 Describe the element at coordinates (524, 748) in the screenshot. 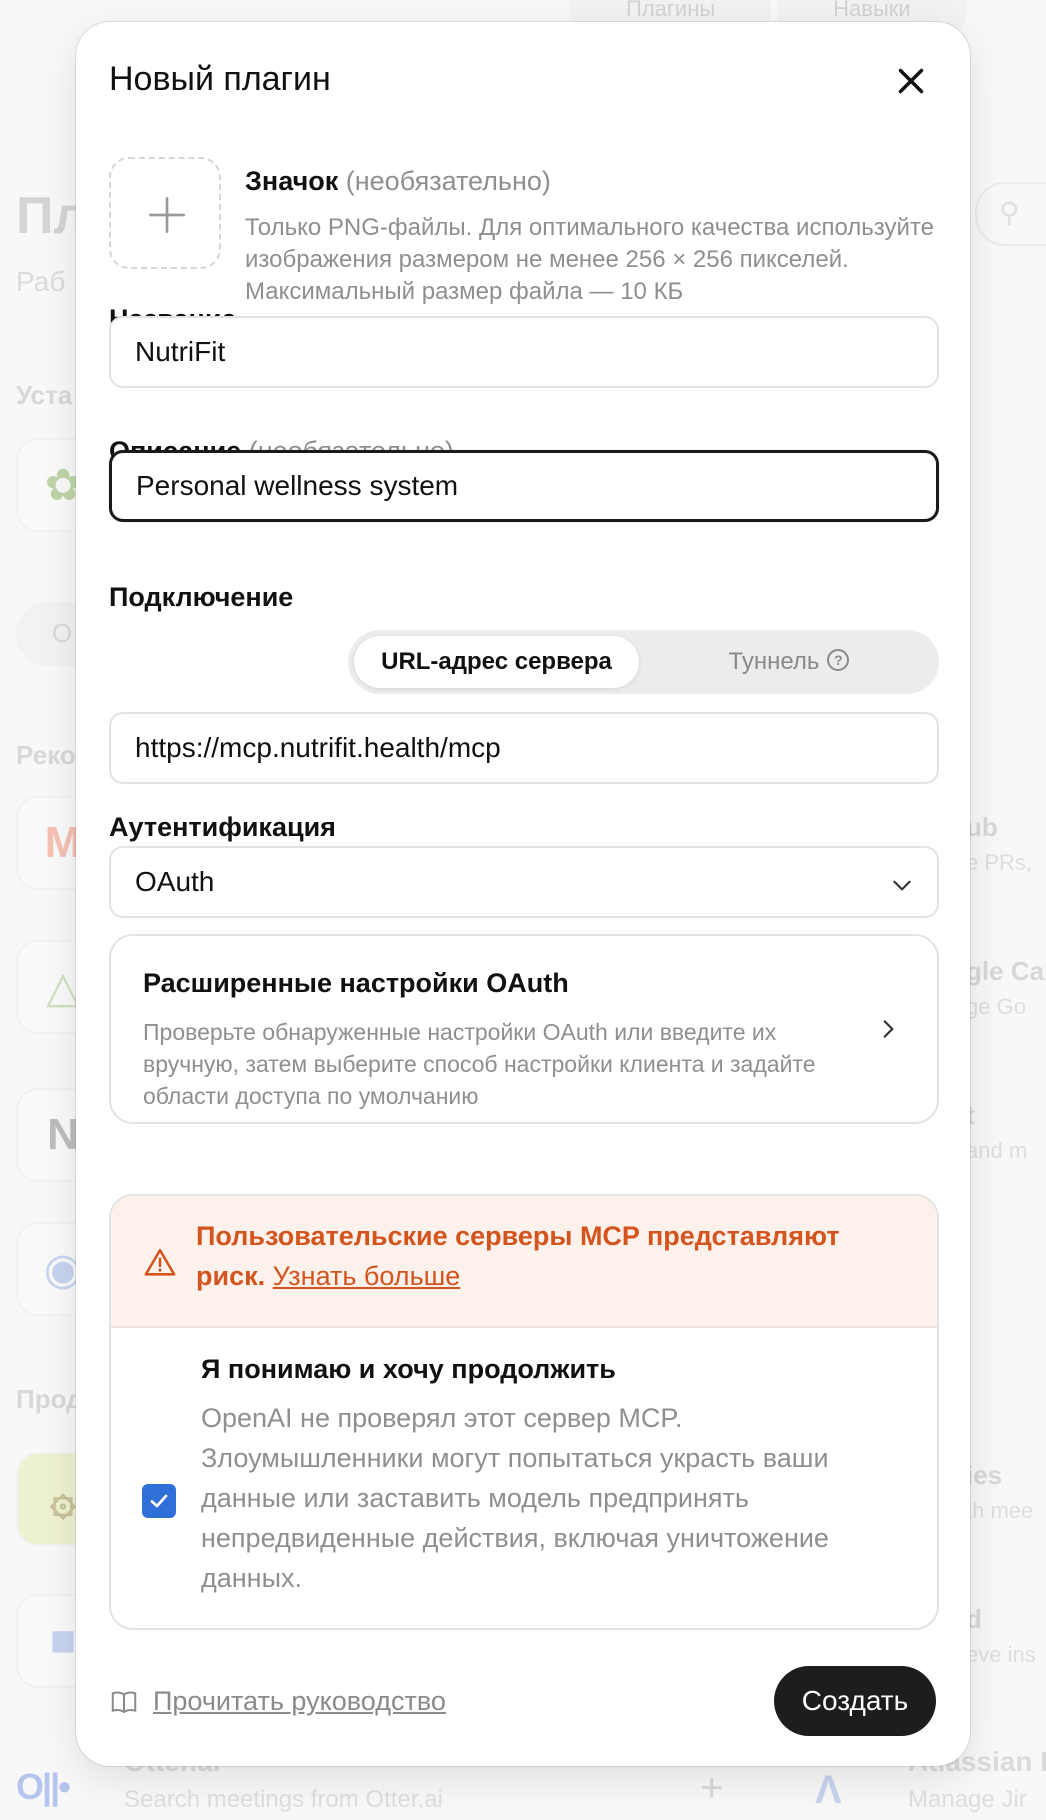

I see `server-url-input` at that location.